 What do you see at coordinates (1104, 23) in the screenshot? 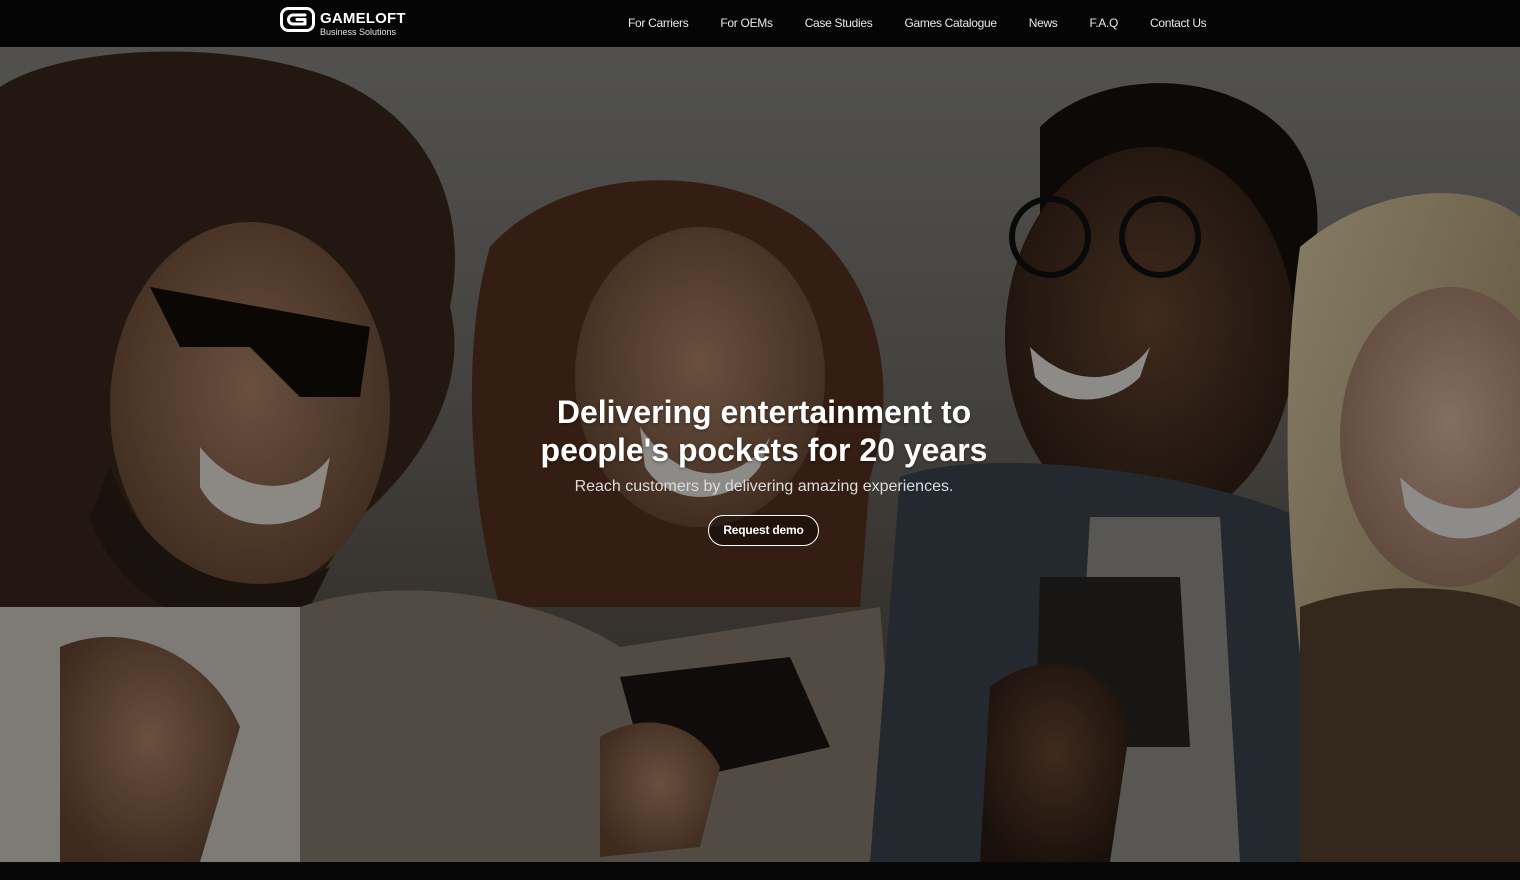
I see `nav-faq: F.A.Q` at bounding box center [1104, 23].